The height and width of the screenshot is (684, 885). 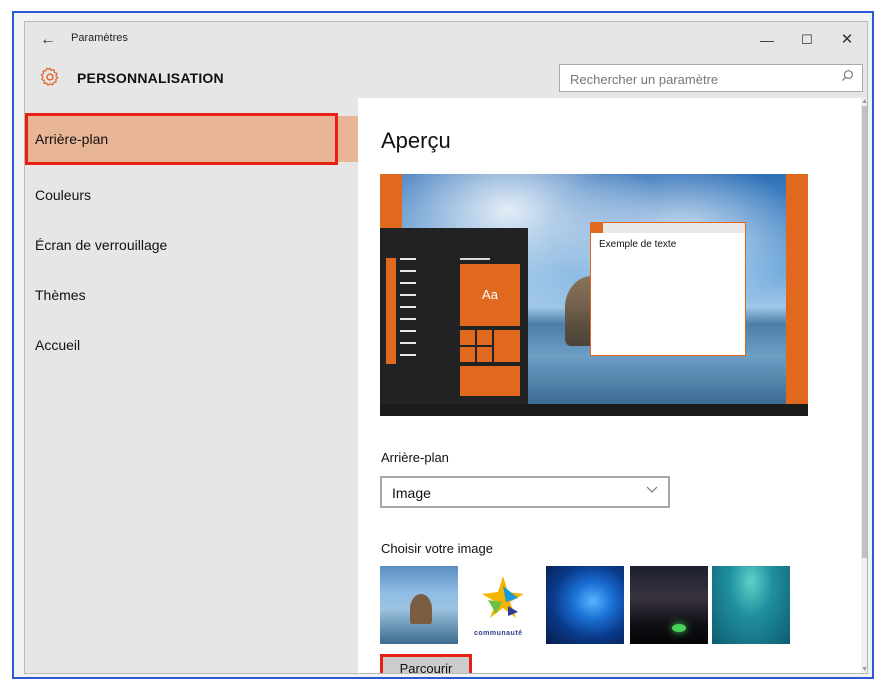 I want to click on image-thumbnails: communauté, so click(x=586, y=606).